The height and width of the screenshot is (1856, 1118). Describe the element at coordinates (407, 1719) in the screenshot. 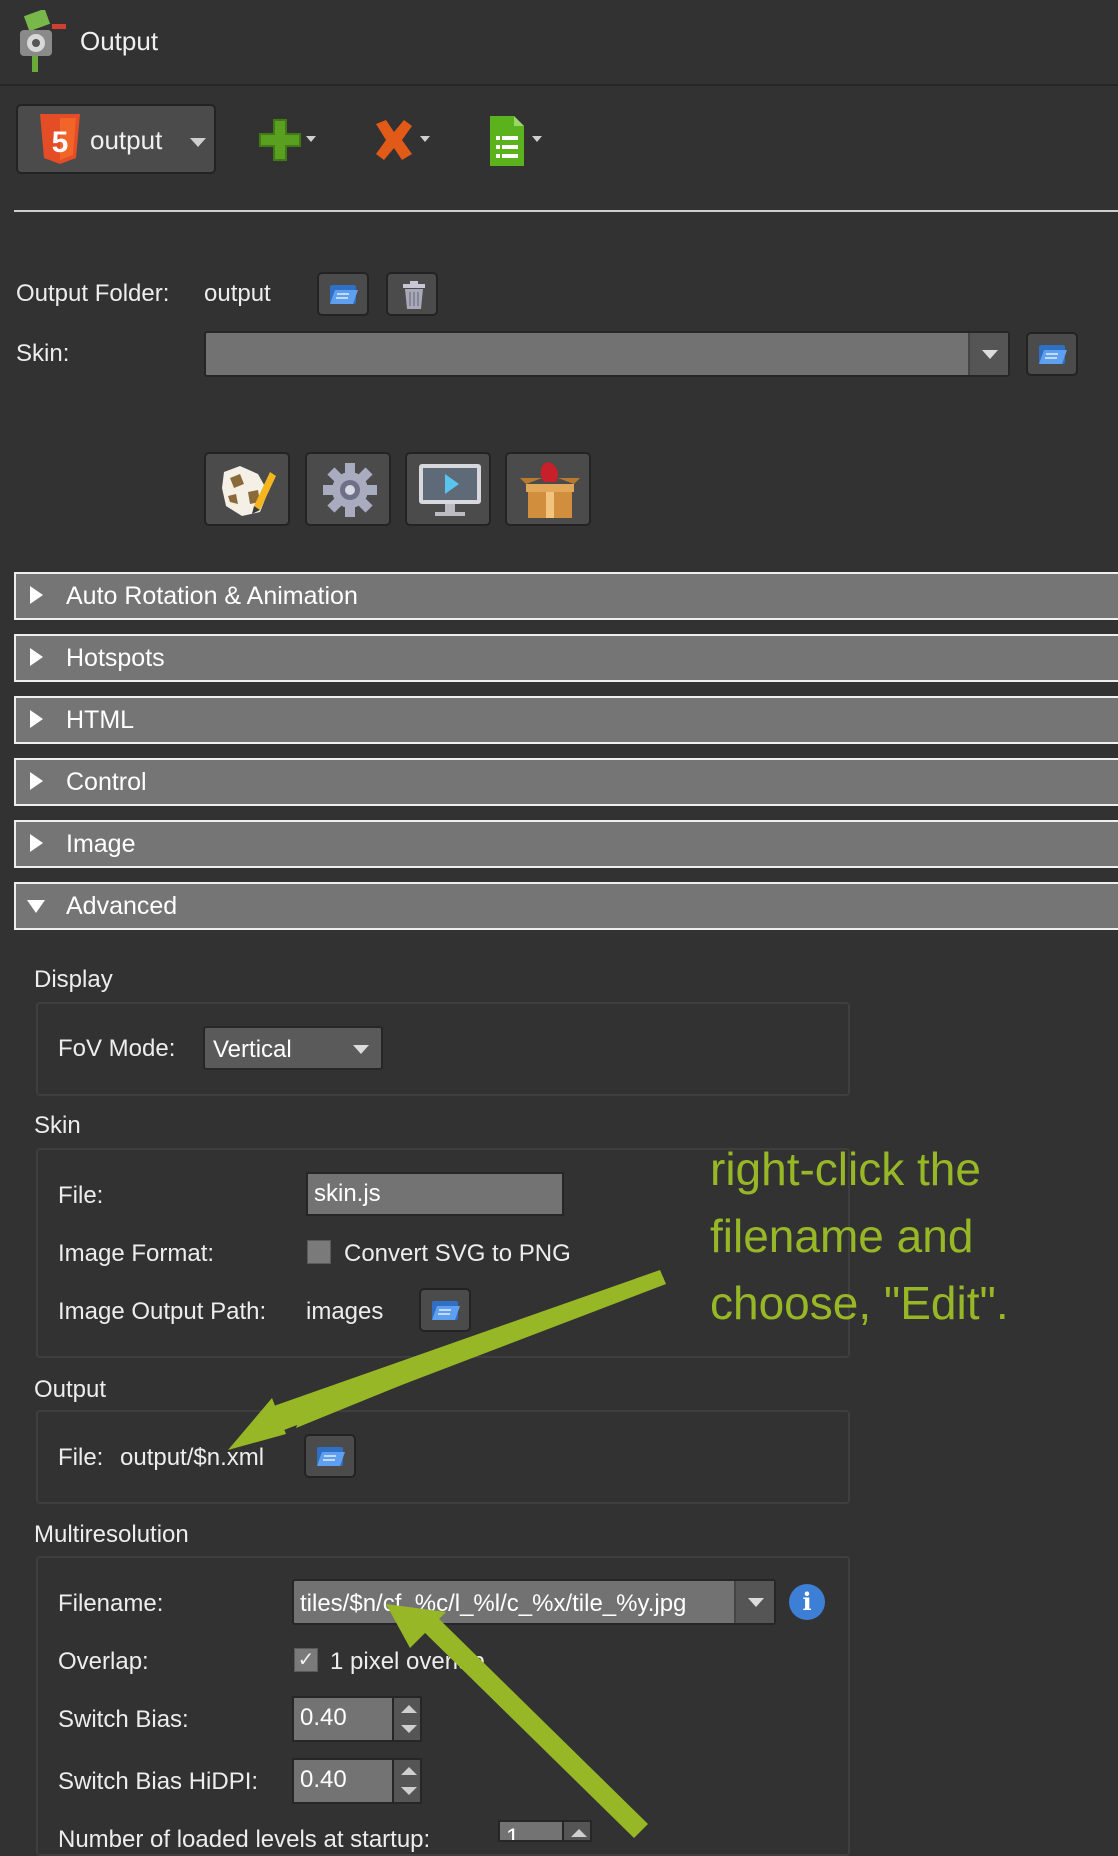

I see `switch-bias-spinner` at that location.